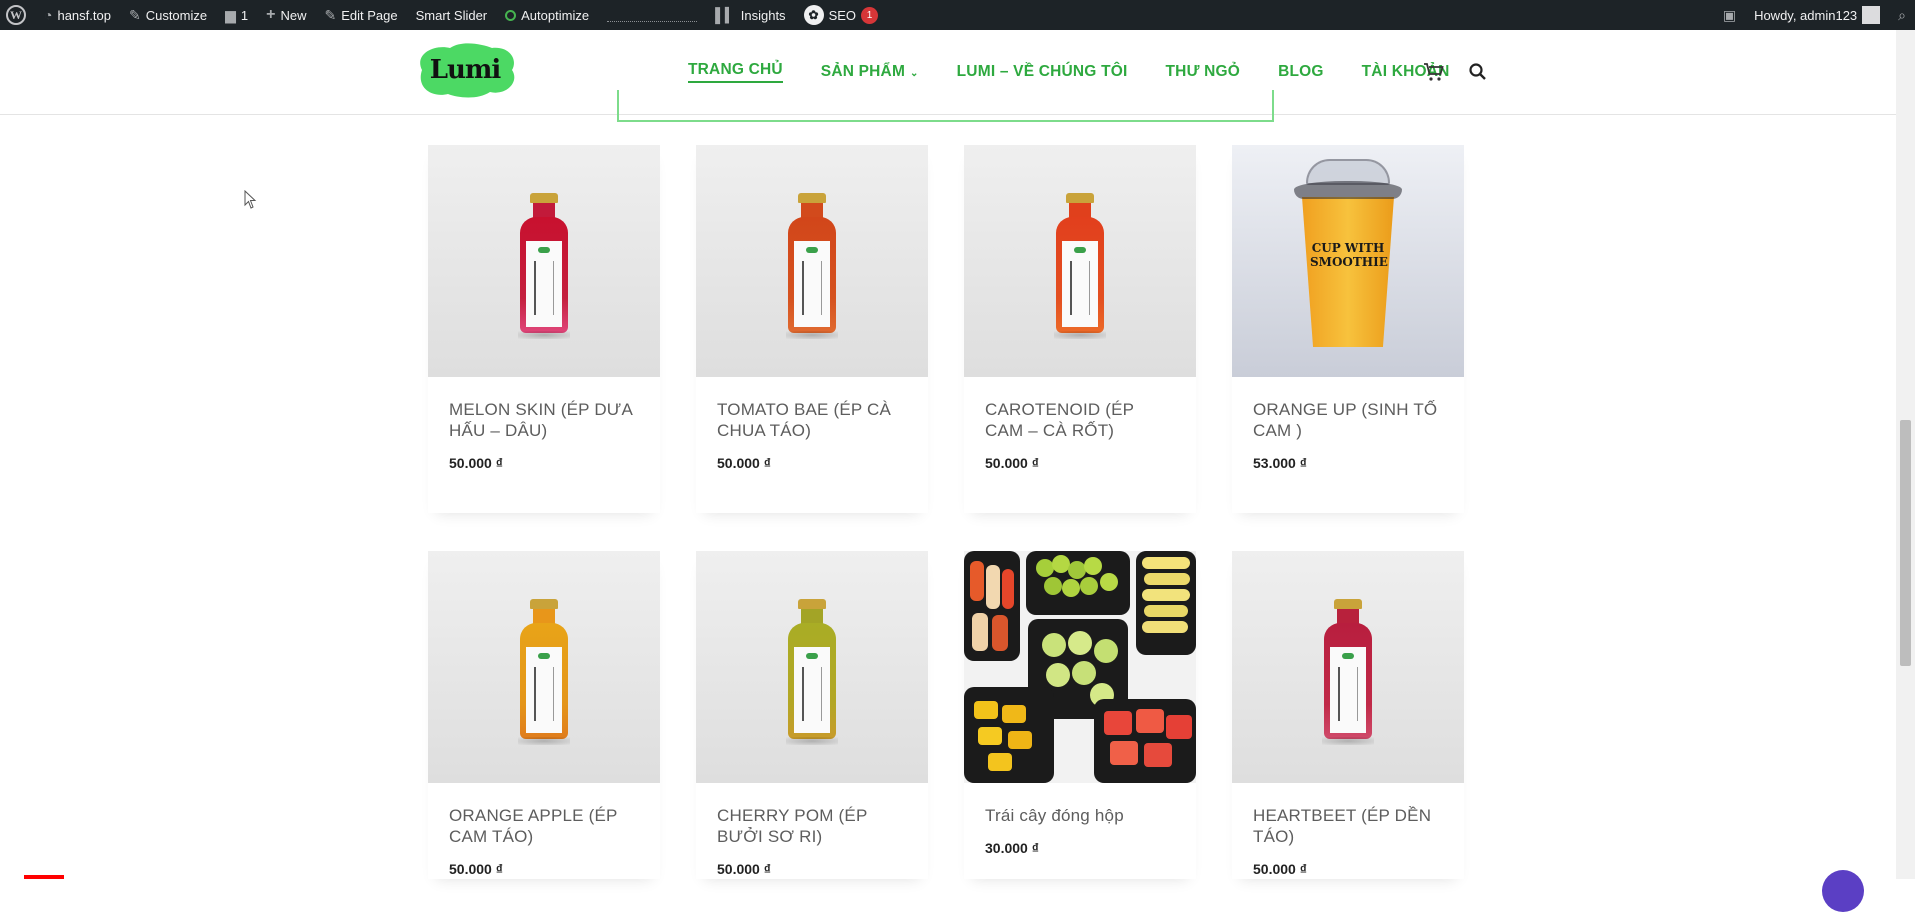  Describe the element at coordinates (244, 15) in the screenshot. I see `comments-count: 1` at that location.